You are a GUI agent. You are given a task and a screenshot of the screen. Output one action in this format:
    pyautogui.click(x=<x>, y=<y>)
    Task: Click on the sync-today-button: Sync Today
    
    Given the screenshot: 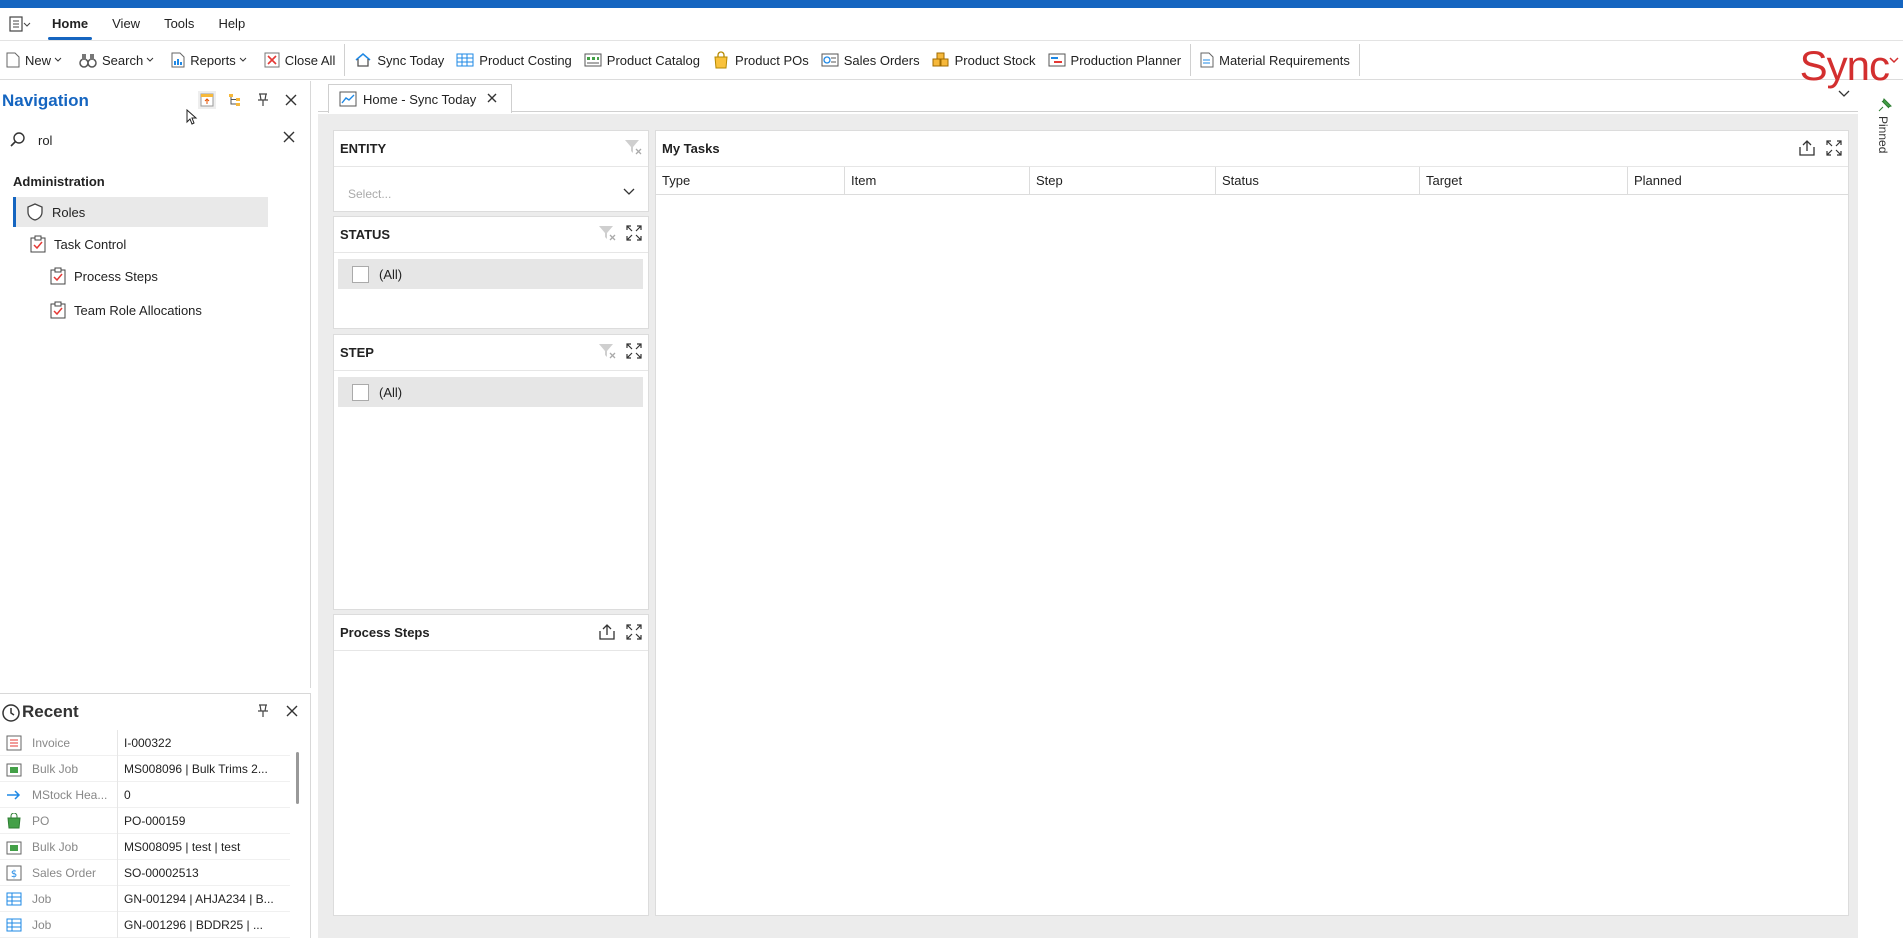 What is the action you would take?
    pyautogui.click(x=399, y=60)
    